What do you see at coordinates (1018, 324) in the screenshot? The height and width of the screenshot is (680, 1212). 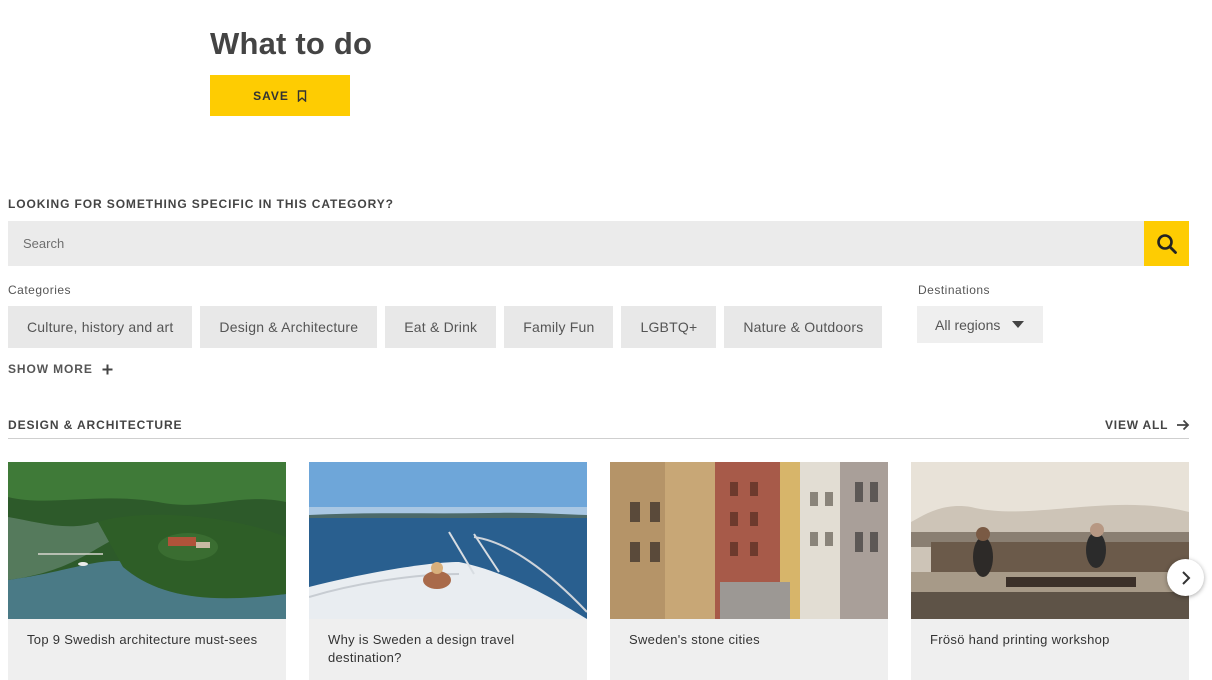 I see `caret-down-icon` at bounding box center [1018, 324].